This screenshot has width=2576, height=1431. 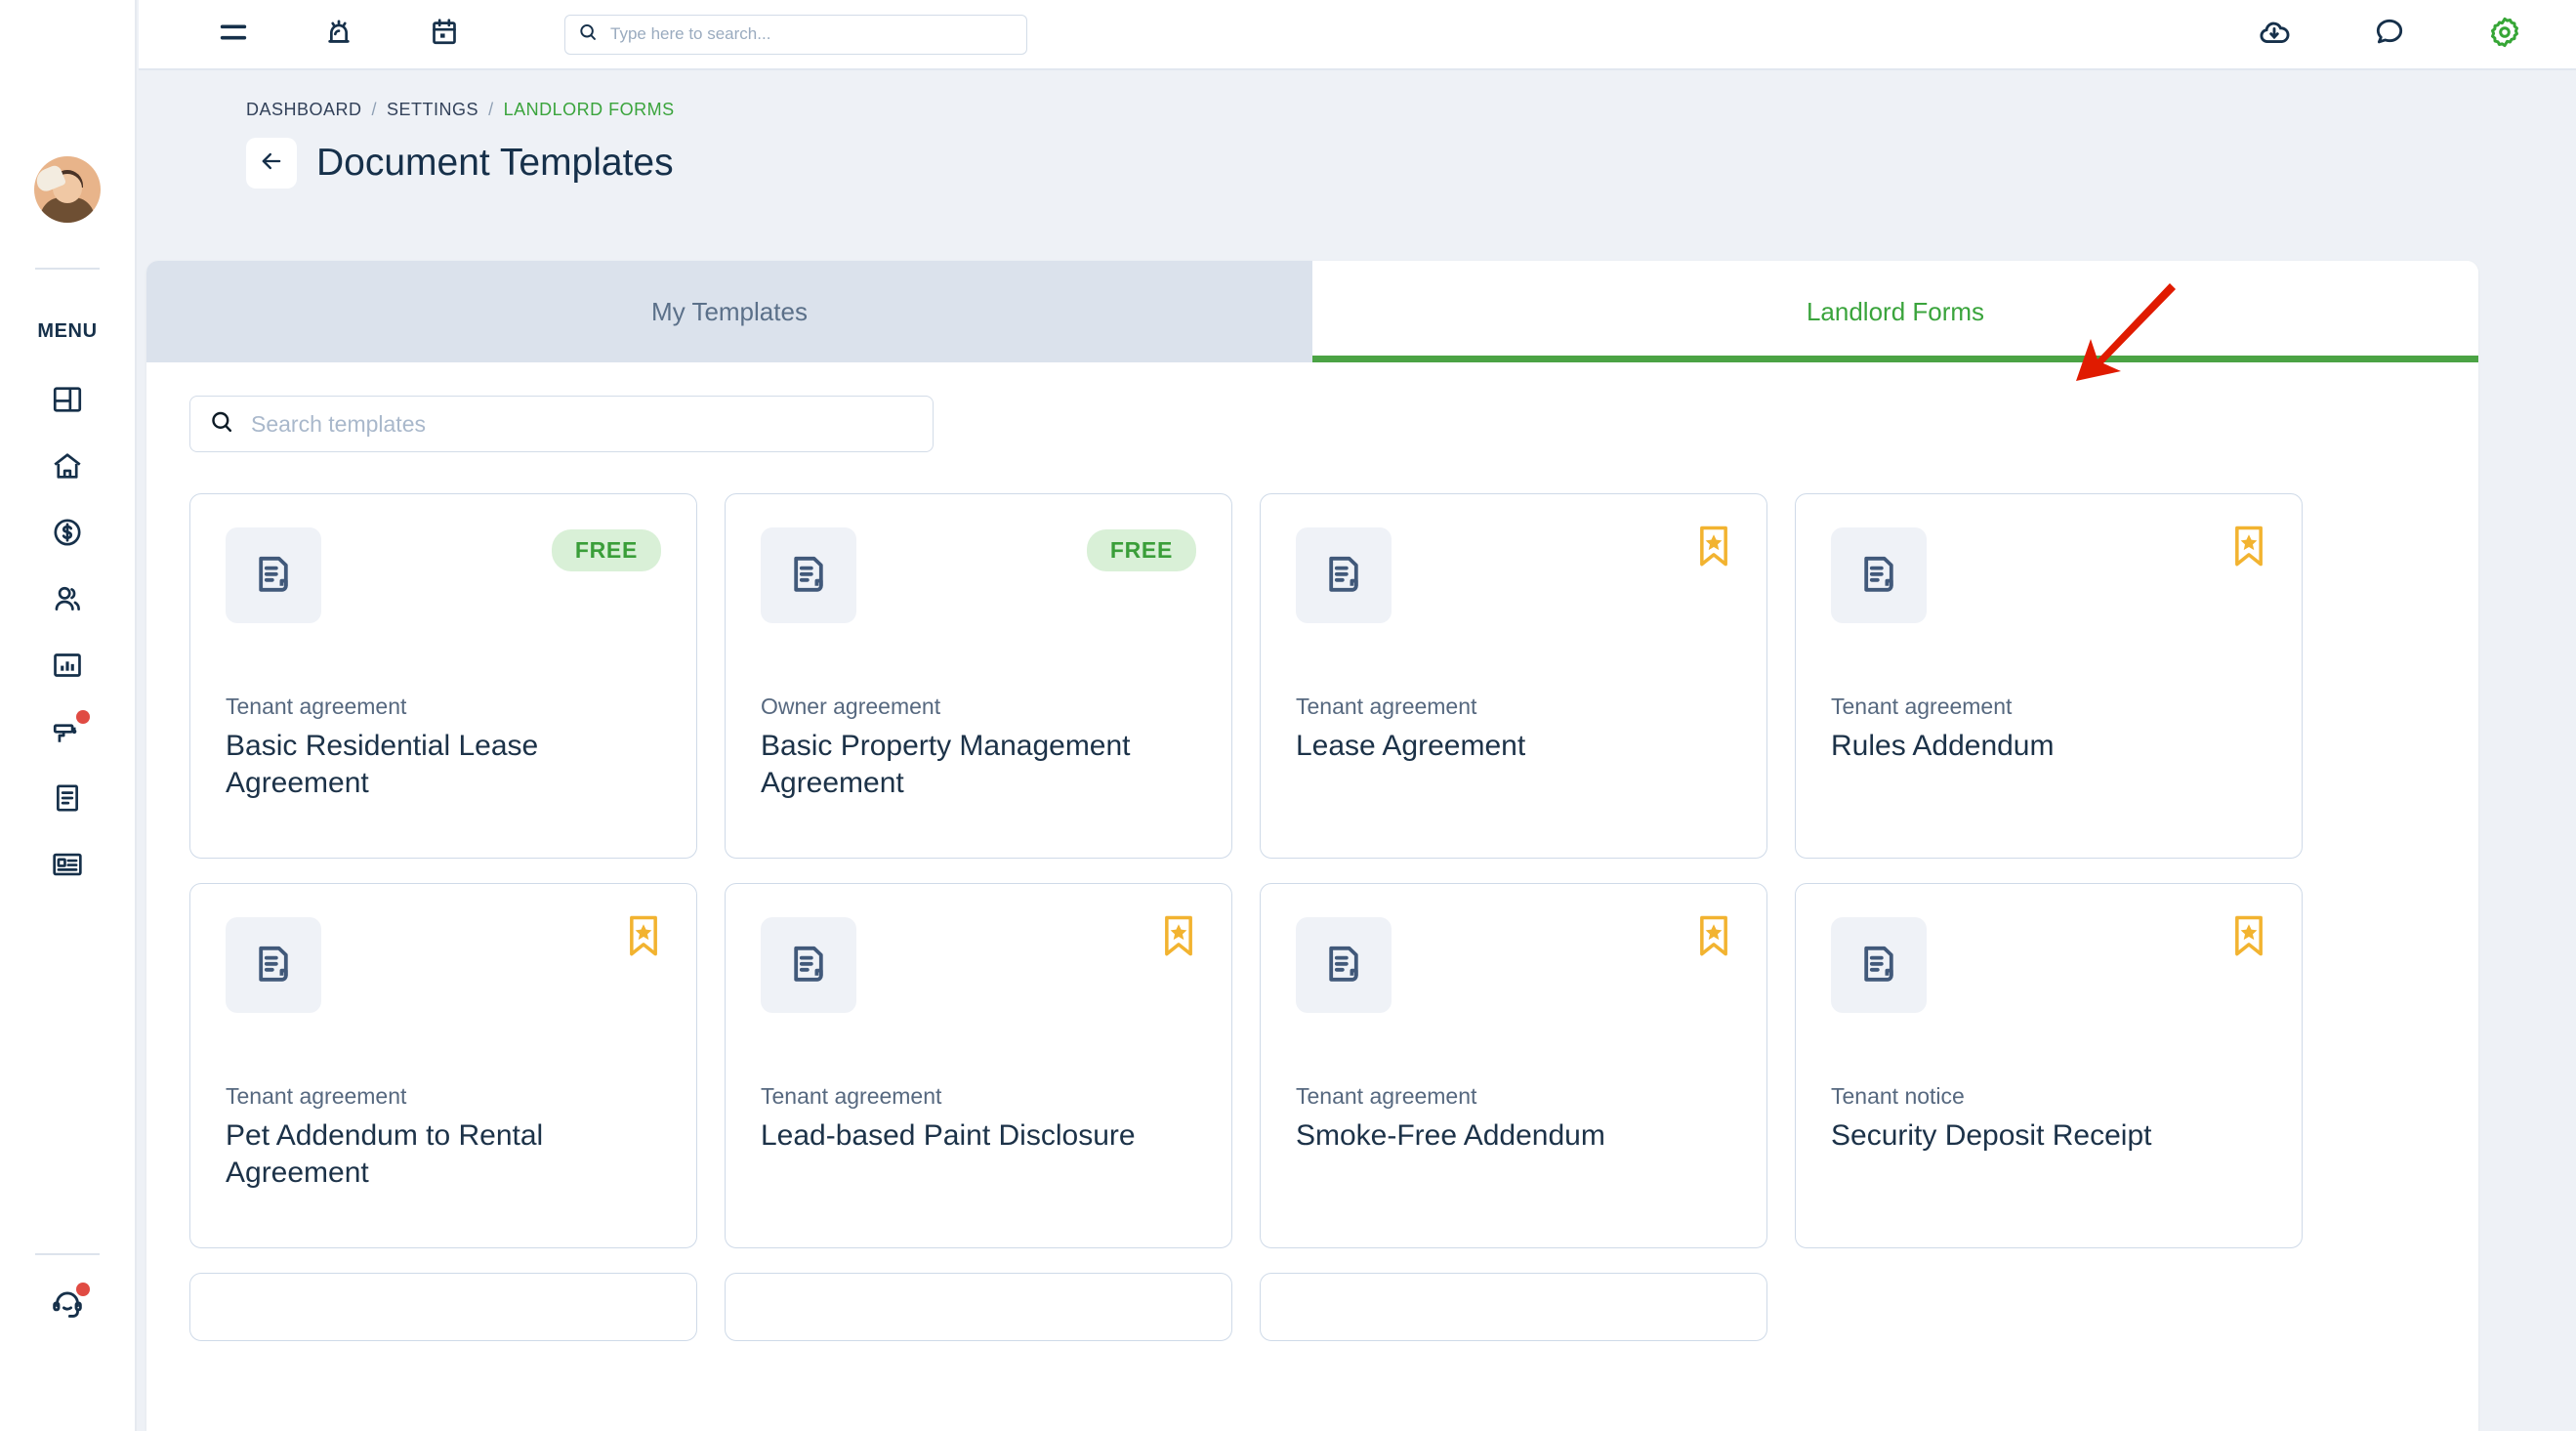 I want to click on home-icon, so click(x=67, y=466).